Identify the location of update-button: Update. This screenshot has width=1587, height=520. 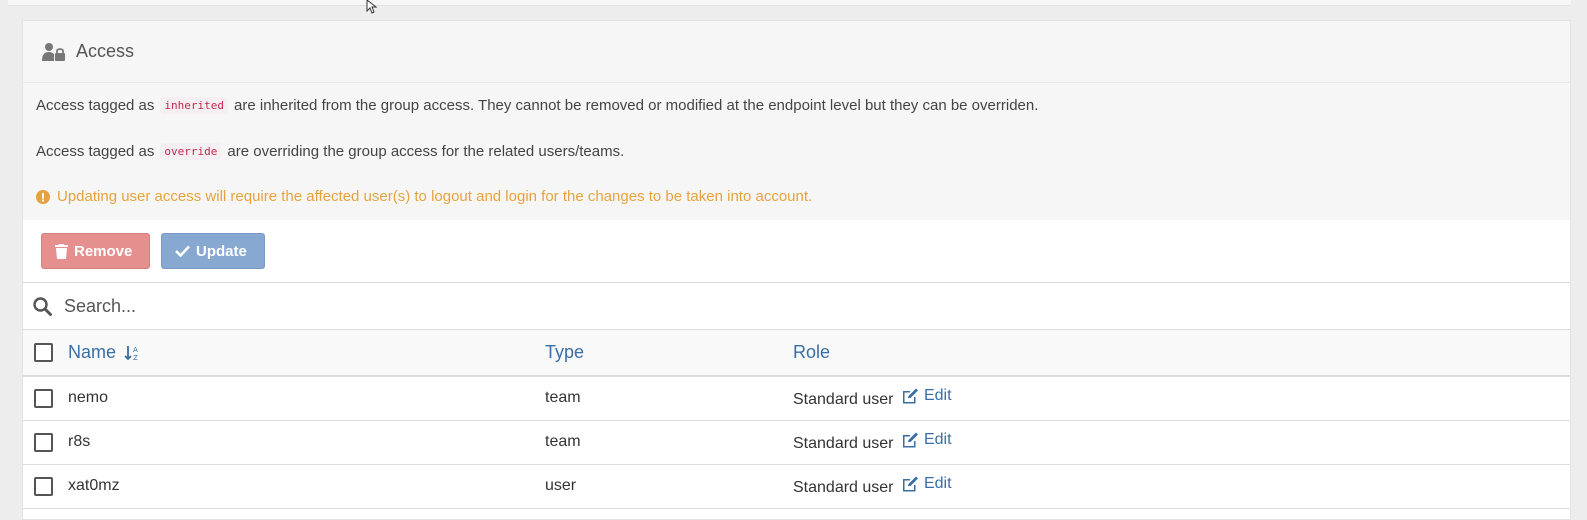
(213, 251).